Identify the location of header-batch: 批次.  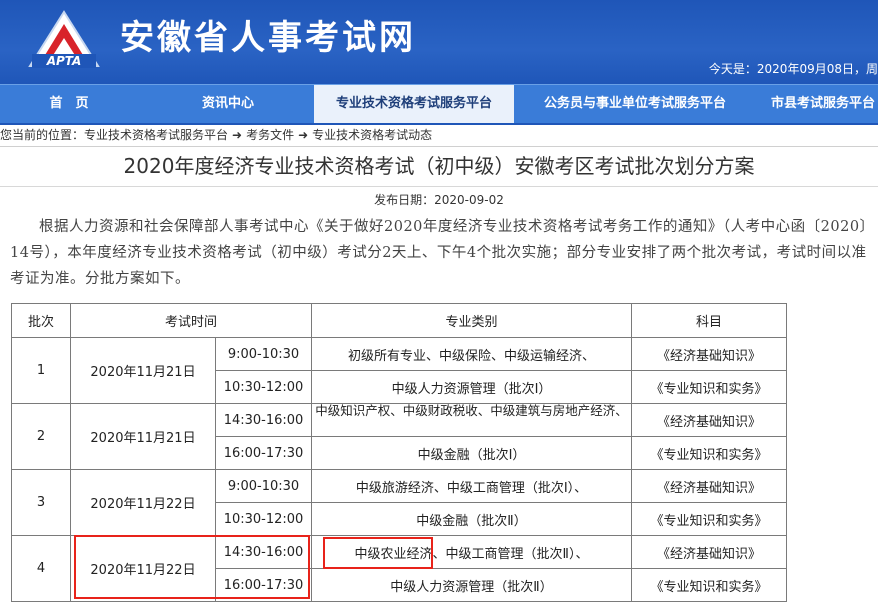
(41, 320).